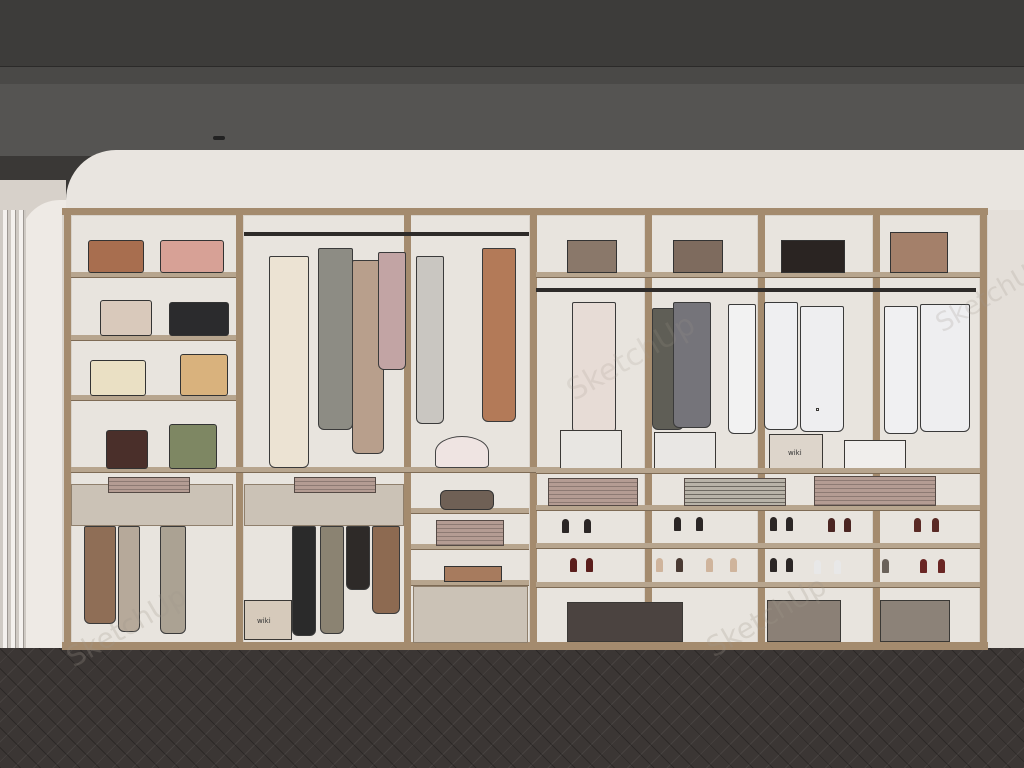  I want to click on downlight-icon, so click(219, 138).